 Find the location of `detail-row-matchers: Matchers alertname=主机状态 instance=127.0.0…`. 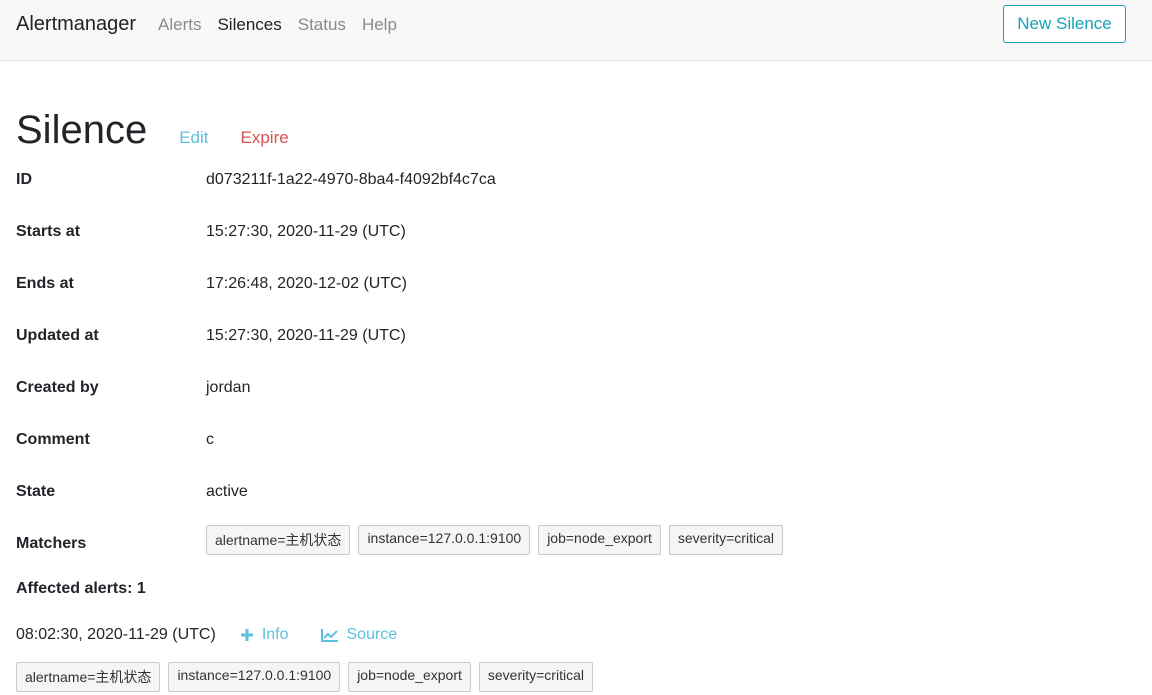

detail-row-matchers: Matchers alertname=主机状态 instance=127.0.0… is located at coordinates (403, 540).